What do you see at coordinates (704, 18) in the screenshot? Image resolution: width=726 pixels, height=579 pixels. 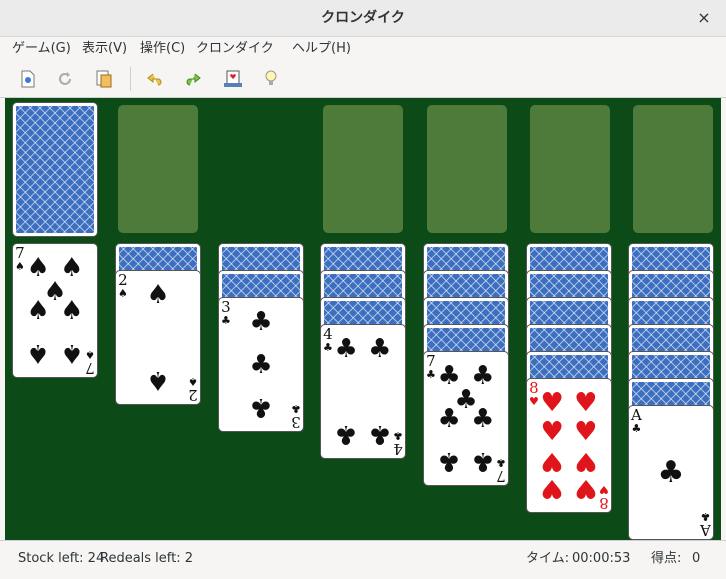 I see `close-icon: ×` at bounding box center [704, 18].